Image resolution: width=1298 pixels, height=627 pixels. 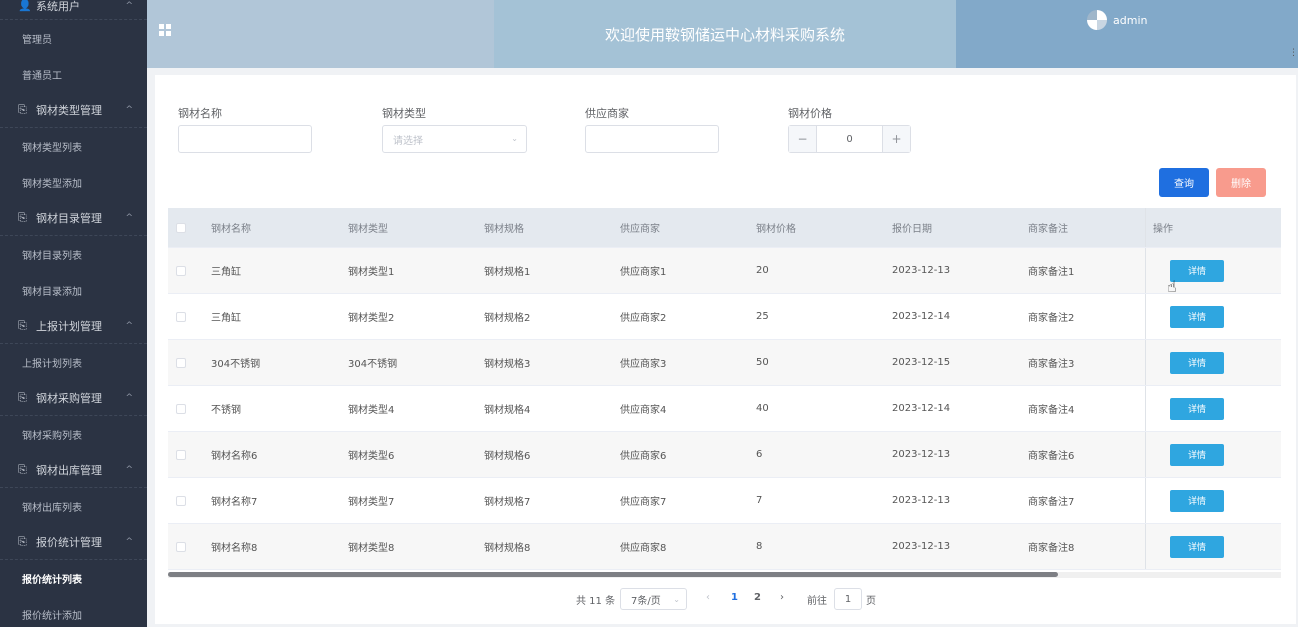 I want to click on table-cell: 钢材类型2, so click(x=371, y=318).